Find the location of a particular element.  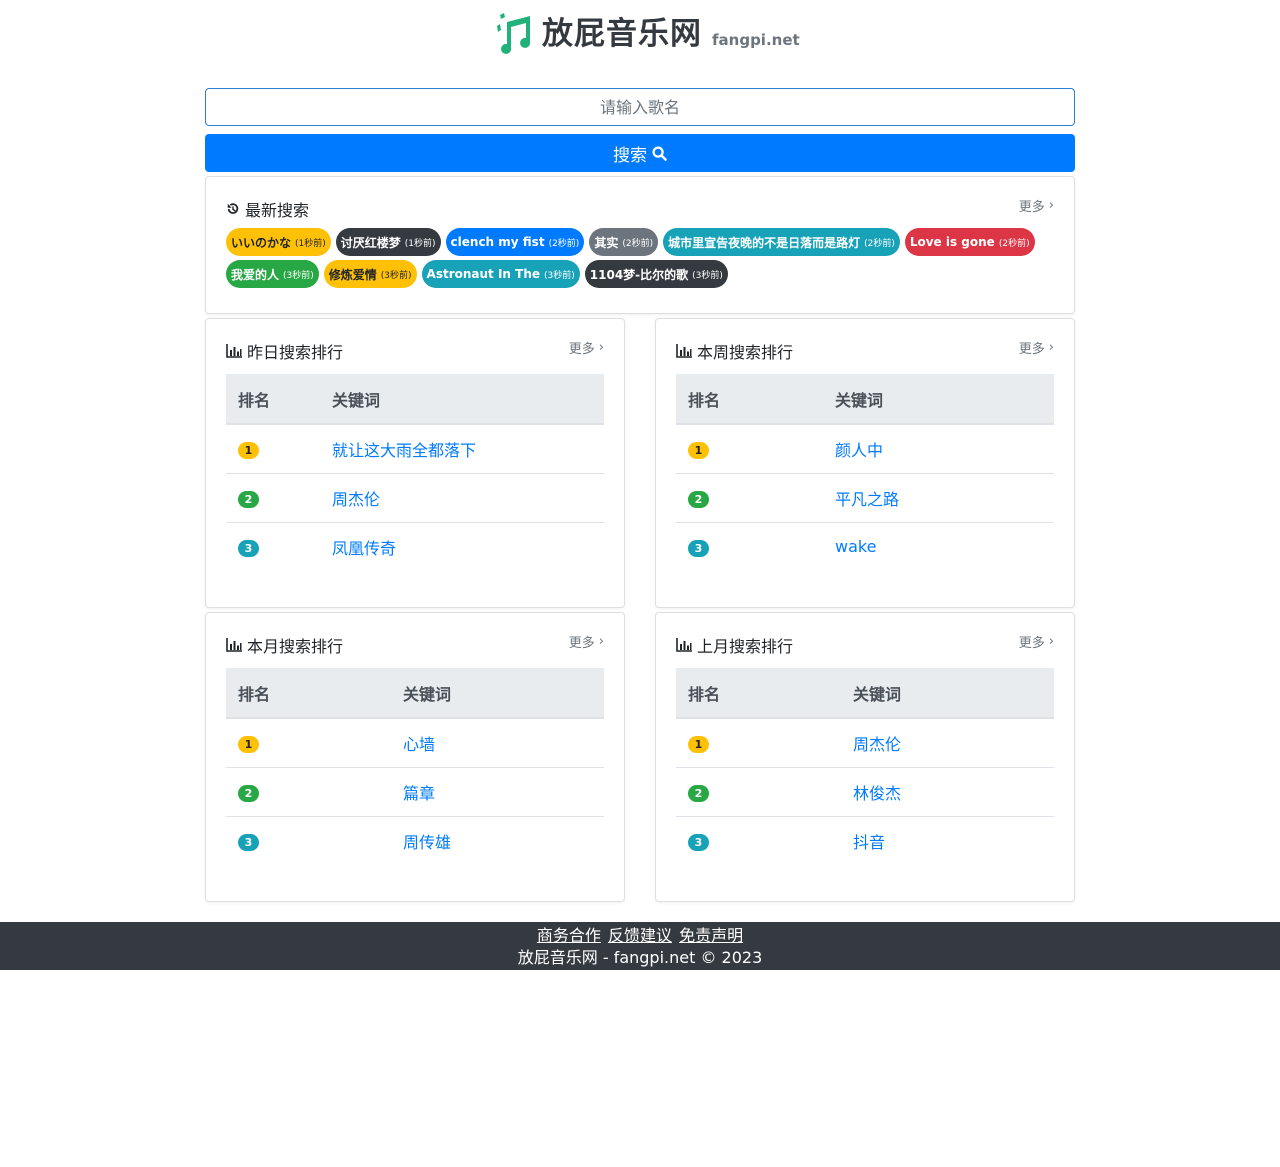

ranking-title: 上月搜索排行 is located at coordinates (734, 645).